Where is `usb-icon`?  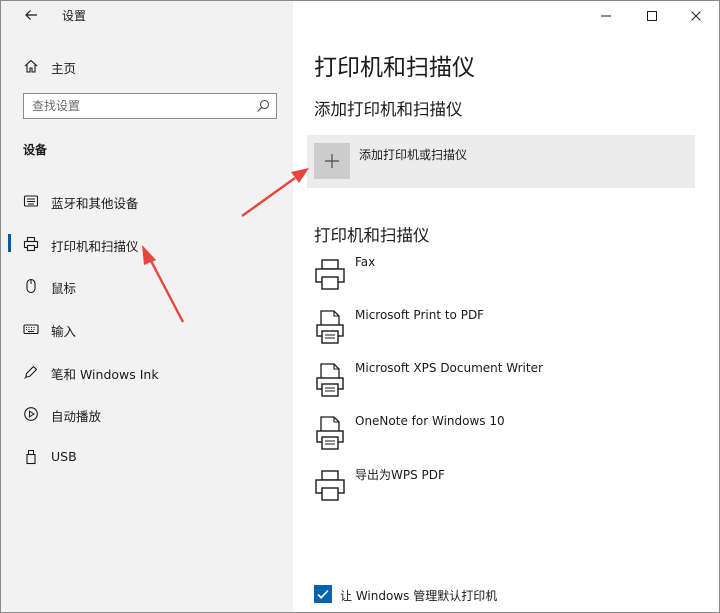
usb-icon is located at coordinates (31, 457).